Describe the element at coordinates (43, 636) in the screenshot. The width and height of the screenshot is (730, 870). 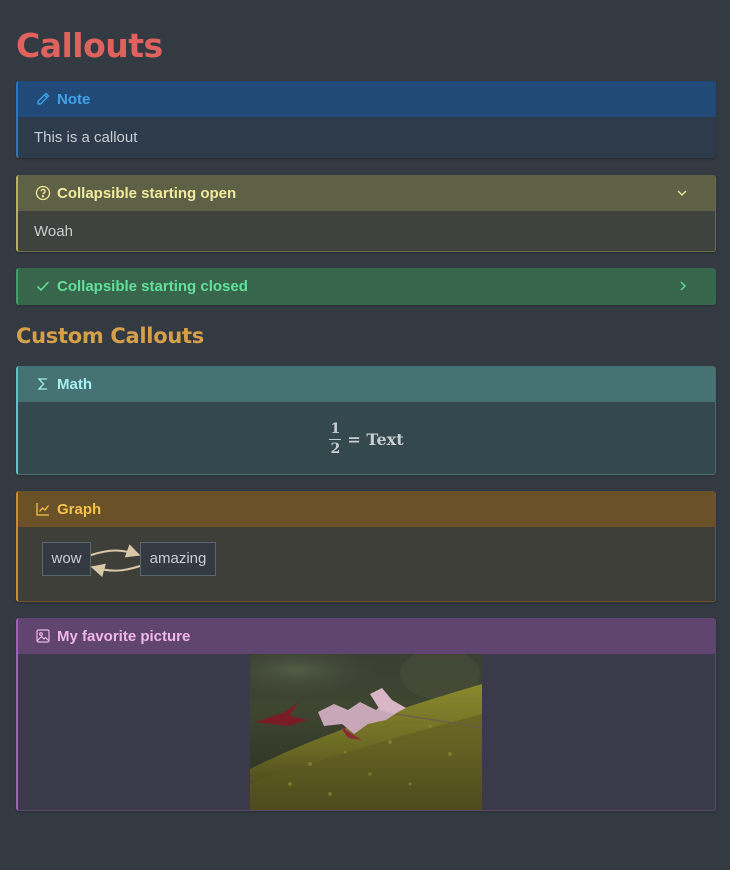
I see `image-icon` at that location.